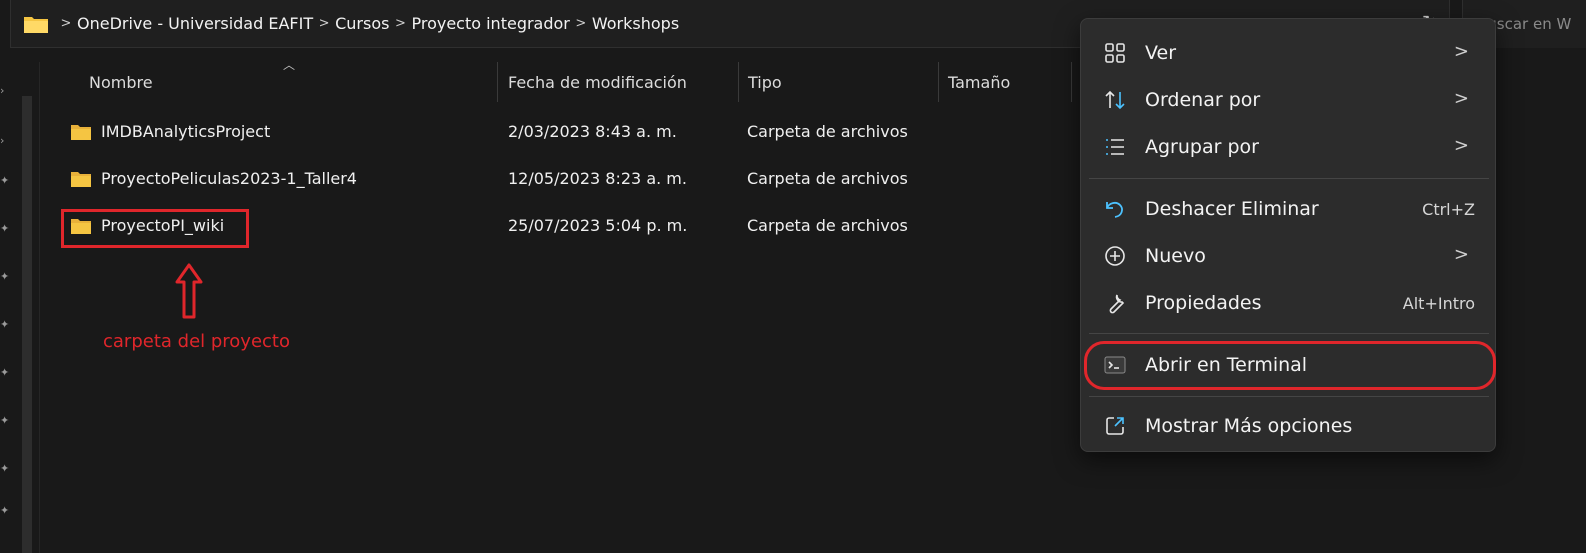  What do you see at coordinates (490, 23) in the screenshot?
I see `breadcrumb-item-proyecto-integrador: Proyecto integrador` at bounding box center [490, 23].